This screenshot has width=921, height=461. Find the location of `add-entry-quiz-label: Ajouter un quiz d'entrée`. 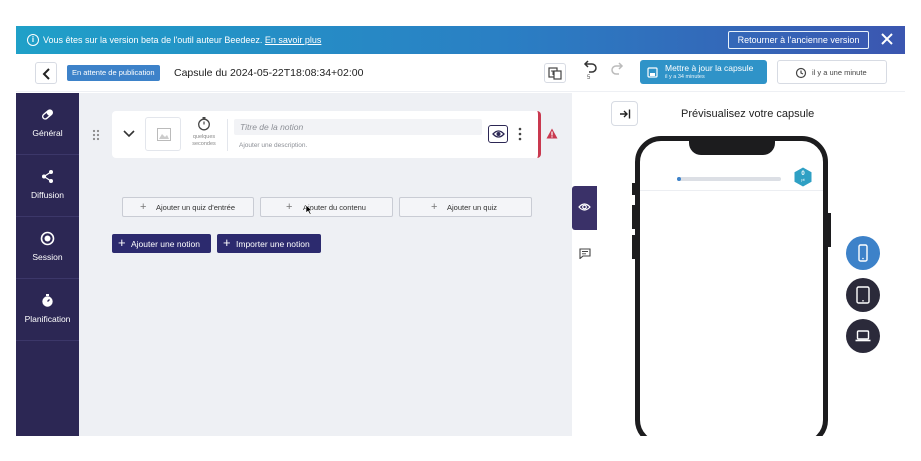

add-entry-quiz-label: Ajouter un quiz d'entrée is located at coordinates (195, 207).